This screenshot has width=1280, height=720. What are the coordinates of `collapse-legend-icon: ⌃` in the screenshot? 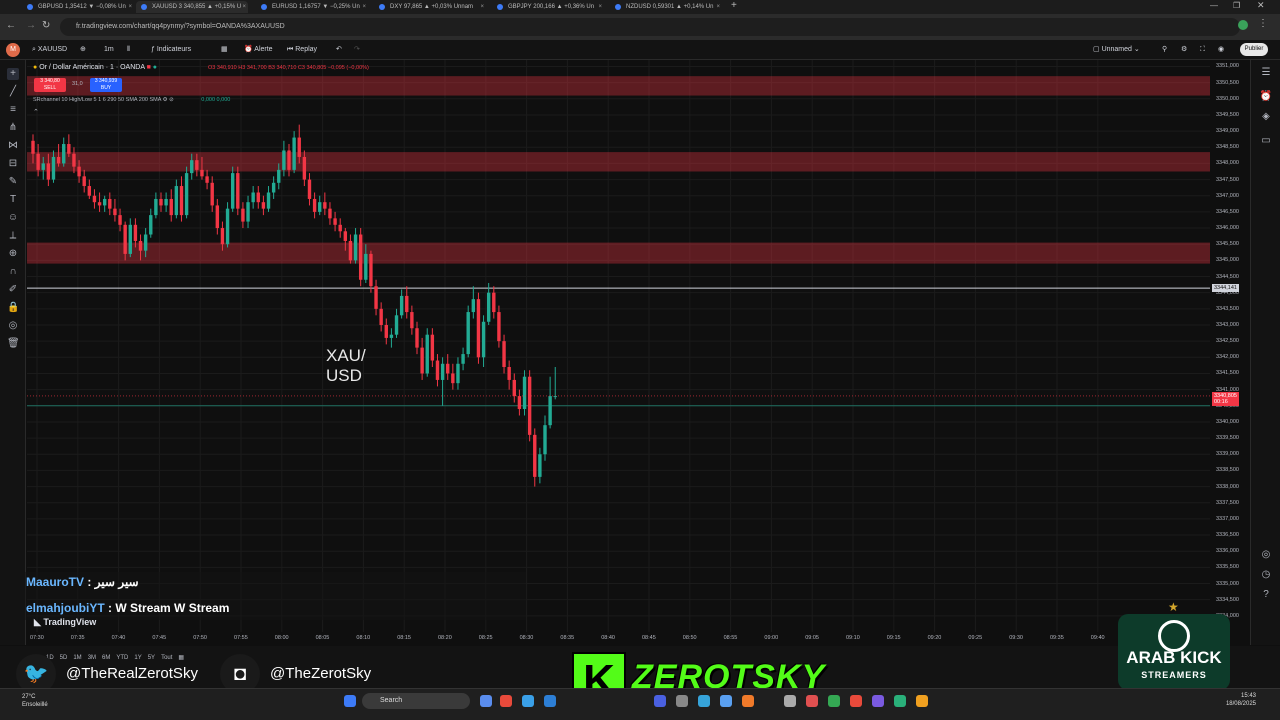 It's located at (36, 112).